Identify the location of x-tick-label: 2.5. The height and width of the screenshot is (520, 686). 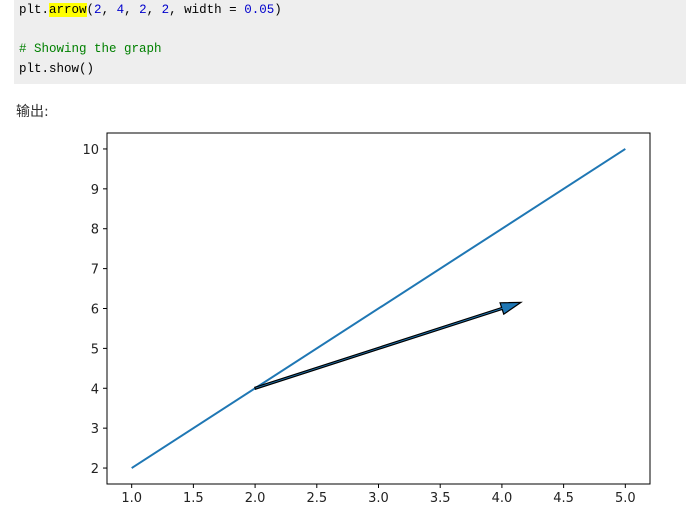
(316, 498).